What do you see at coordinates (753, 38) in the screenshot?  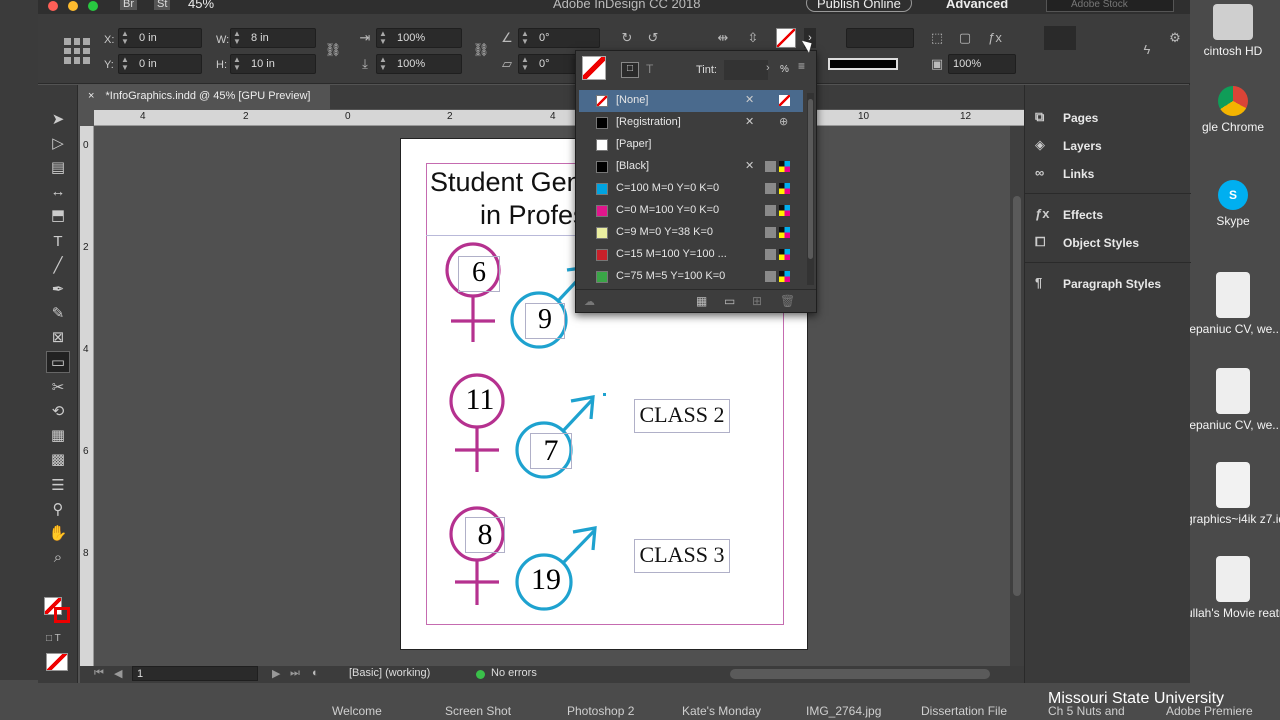 I see `flip-vertical-icon: ⇳` at bounding box center [753, 38].